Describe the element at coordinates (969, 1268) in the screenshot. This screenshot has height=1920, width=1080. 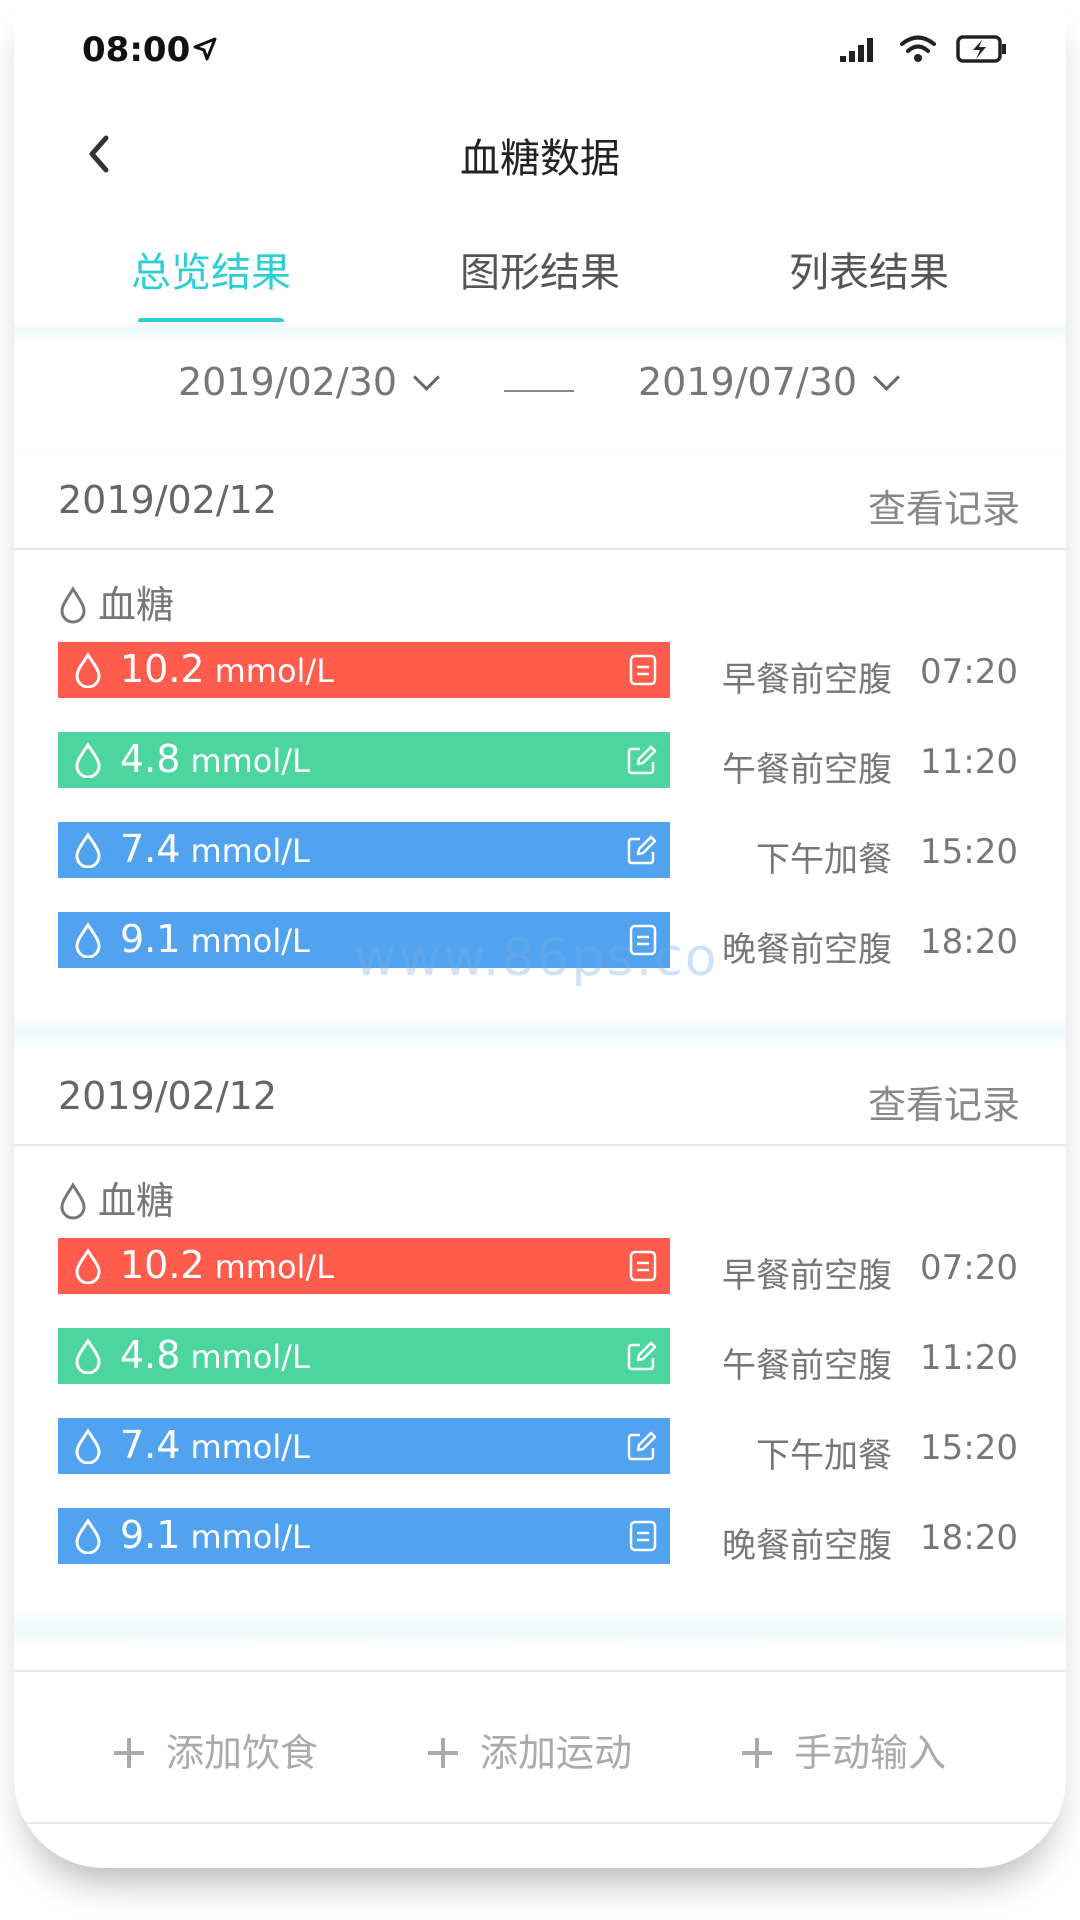
I see `reading-time: 07:20` at that location.